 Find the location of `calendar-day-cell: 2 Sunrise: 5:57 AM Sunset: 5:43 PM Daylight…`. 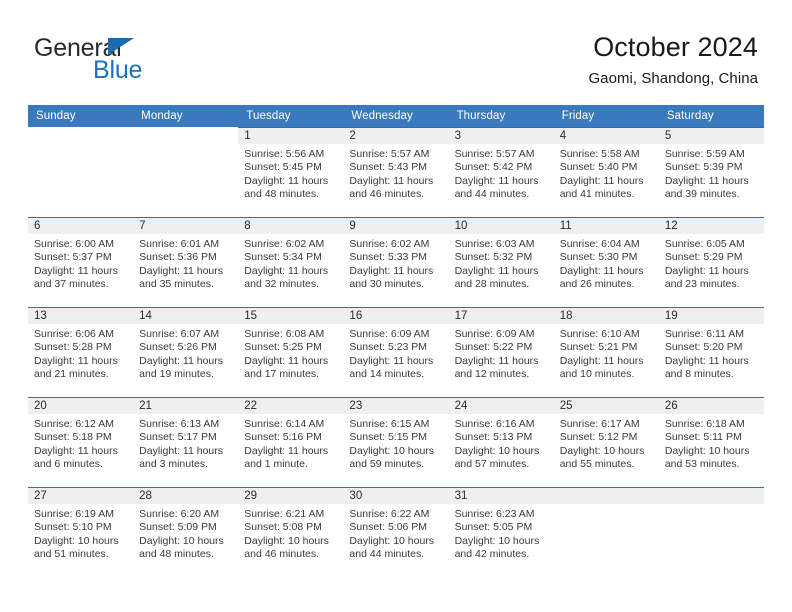

calendar-day-cell: 2 Sunrise: 5:57 AM Sunset: 5:43 PM Daylight… is located at coordinates (396, 172).